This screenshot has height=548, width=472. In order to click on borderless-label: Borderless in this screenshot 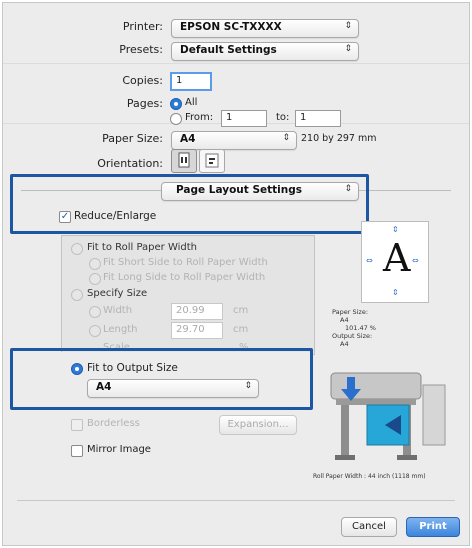, I will do `click(113, 423)`.